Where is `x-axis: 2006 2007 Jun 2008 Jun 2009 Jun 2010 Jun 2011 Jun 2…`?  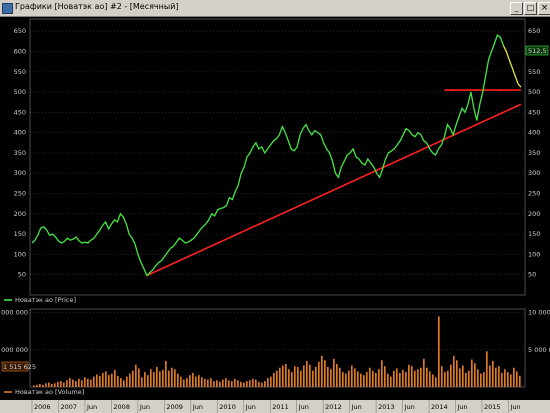
x-axis: 2006 2007 Jun 2008 Jun 2009 Jun 2010 Jun 2011 Jun 2… is located at coordinates (275, 406).